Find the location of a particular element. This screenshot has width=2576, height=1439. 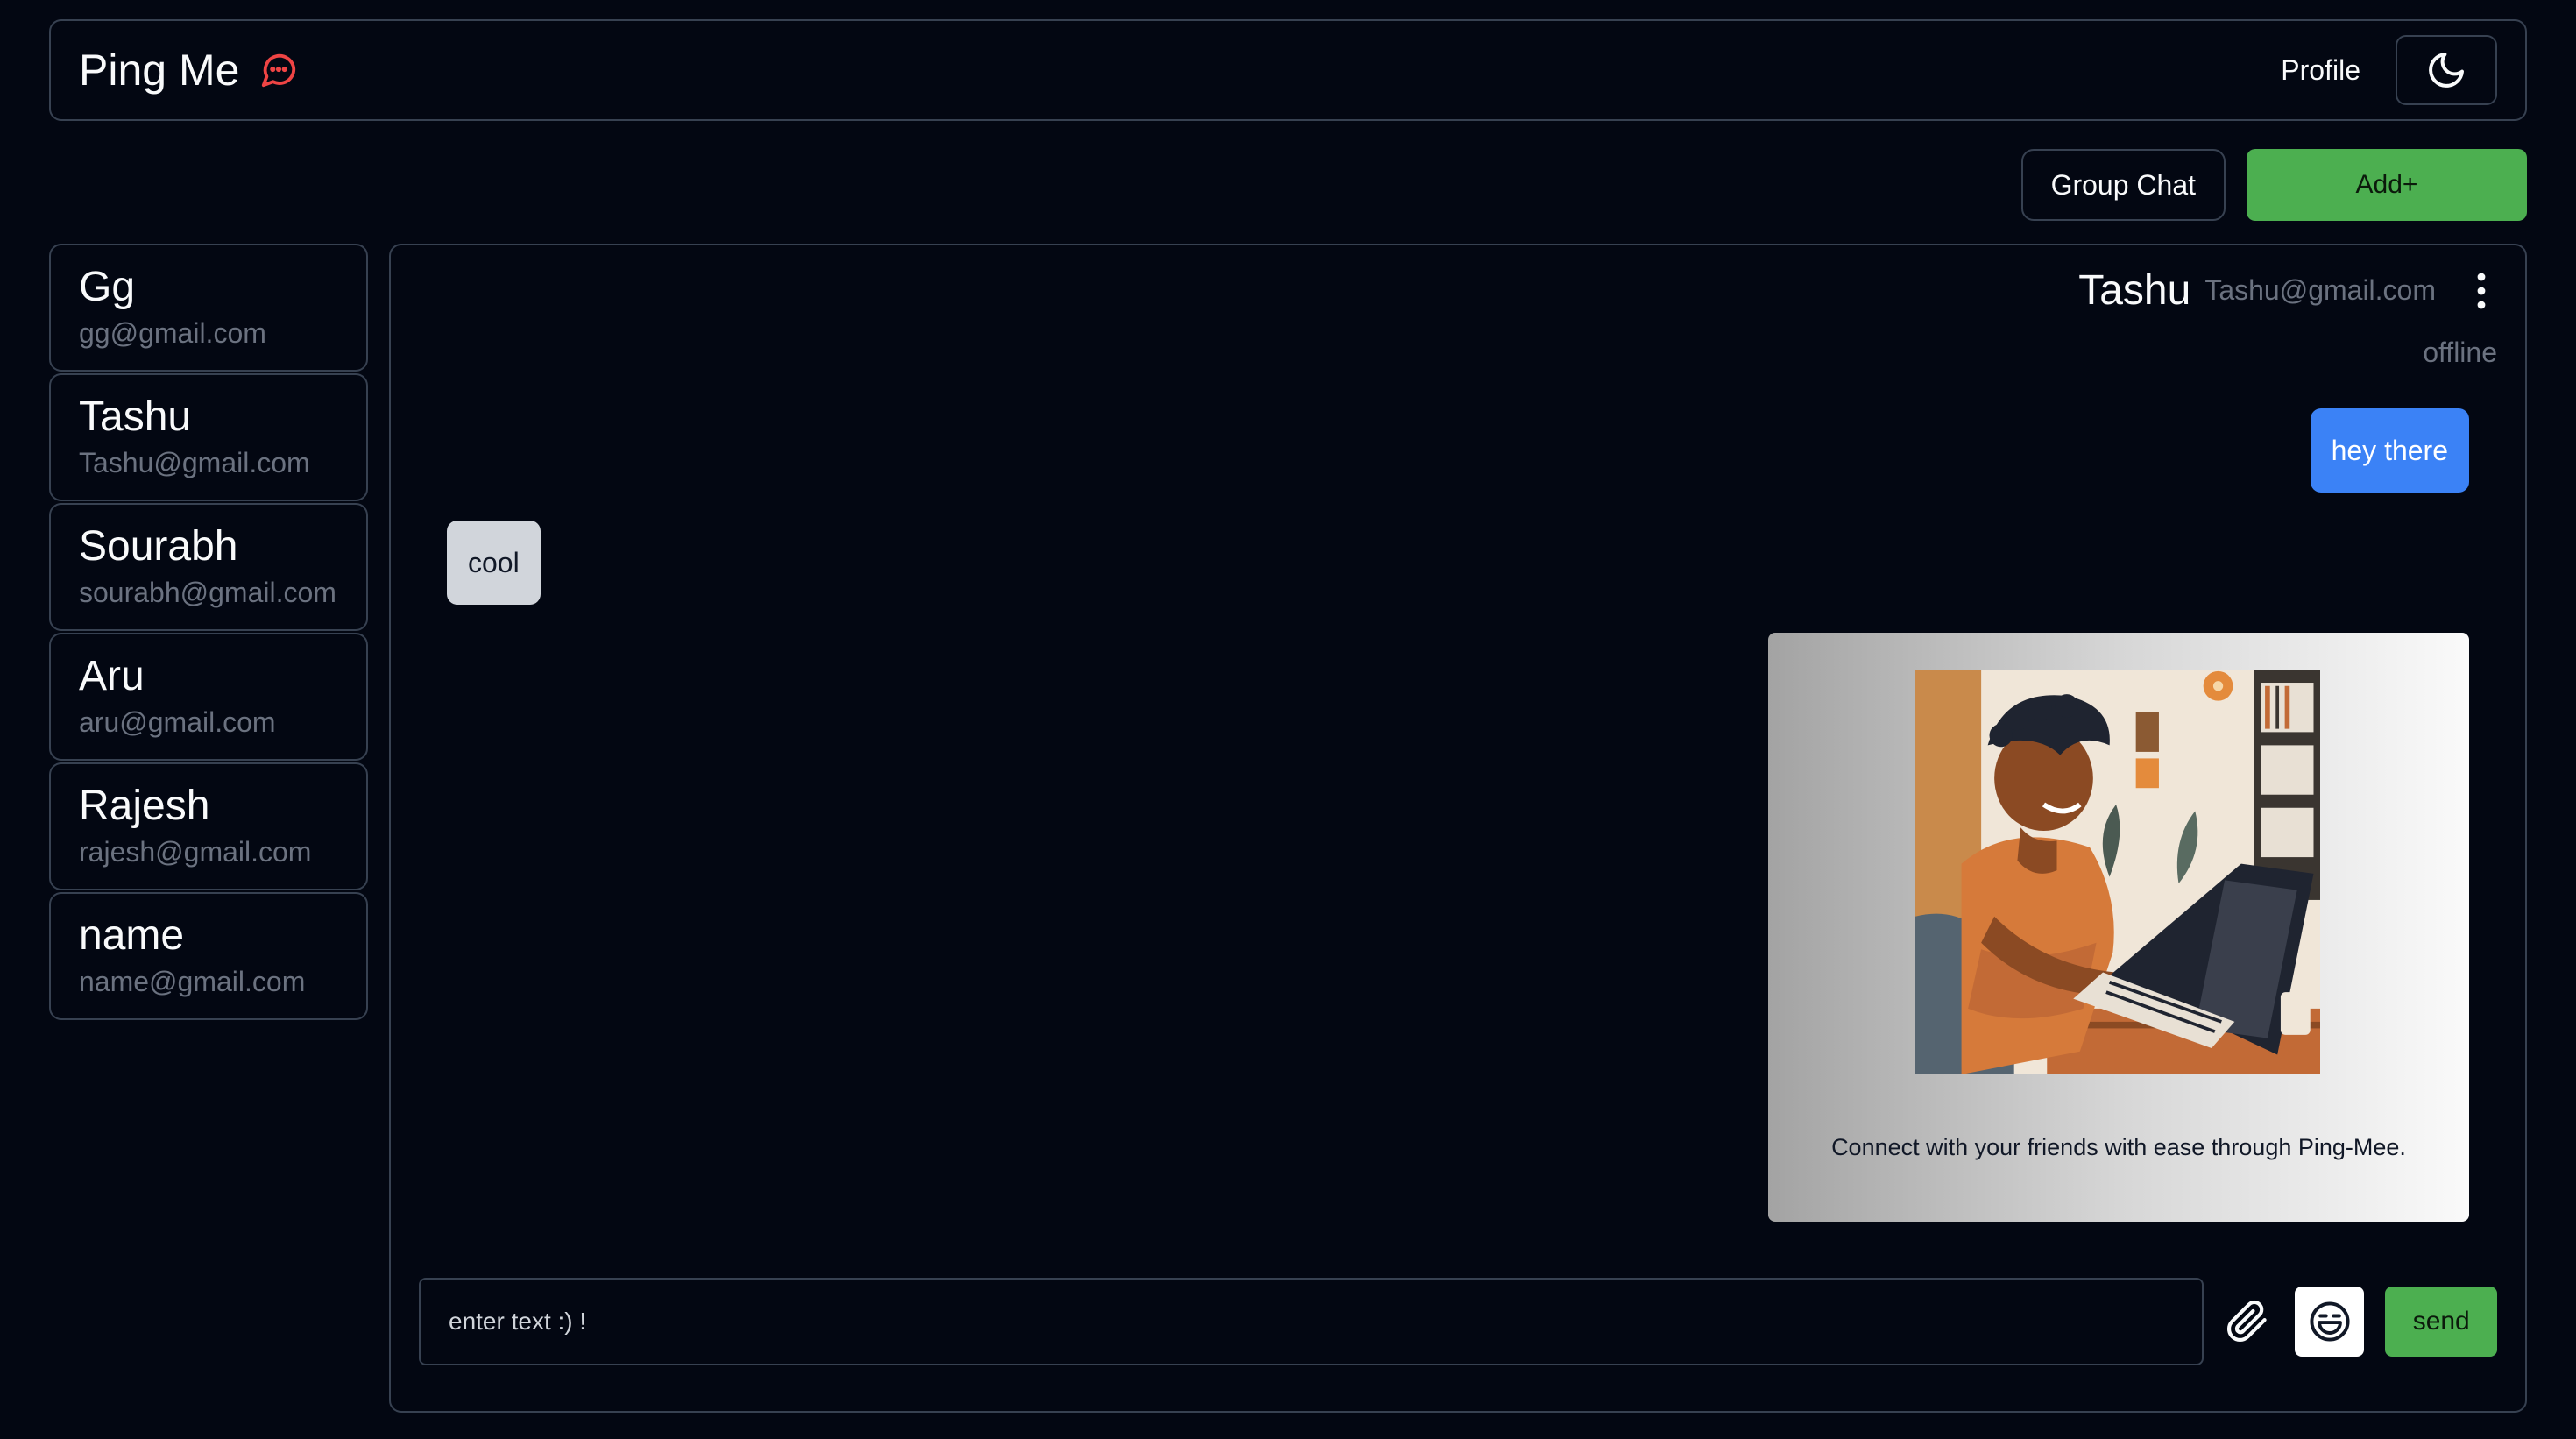

send-button: send is located at coordinates (2441, 1322).